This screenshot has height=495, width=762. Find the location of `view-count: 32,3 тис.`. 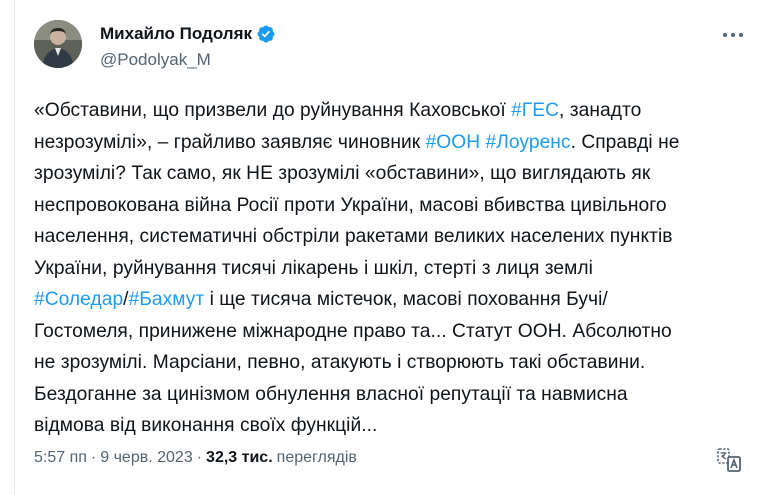

view-count: 32,3 тис. is located at coordinates (239, 457).